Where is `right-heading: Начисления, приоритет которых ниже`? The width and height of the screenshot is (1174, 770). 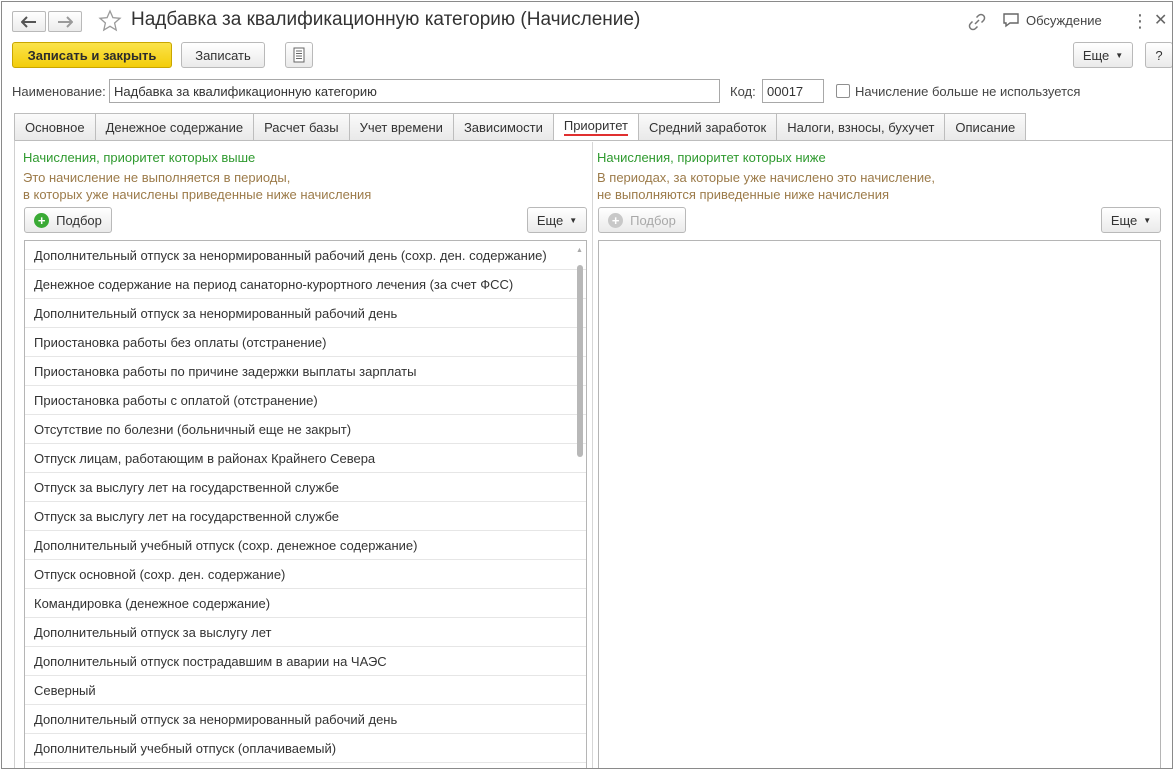 right-heading: Начисления, приоритет которых ниже is located at coordinates (711, 157).